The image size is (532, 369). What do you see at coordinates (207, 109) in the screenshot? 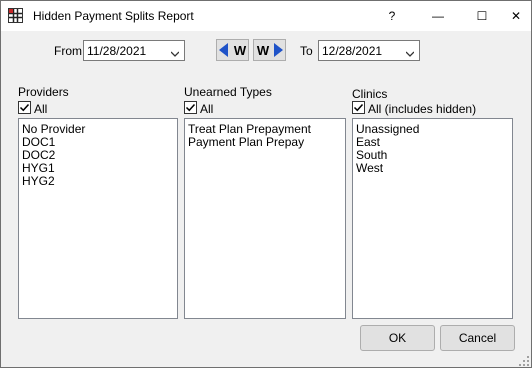
I see `unearned-all-label: All` at bounding box center [207, 109].